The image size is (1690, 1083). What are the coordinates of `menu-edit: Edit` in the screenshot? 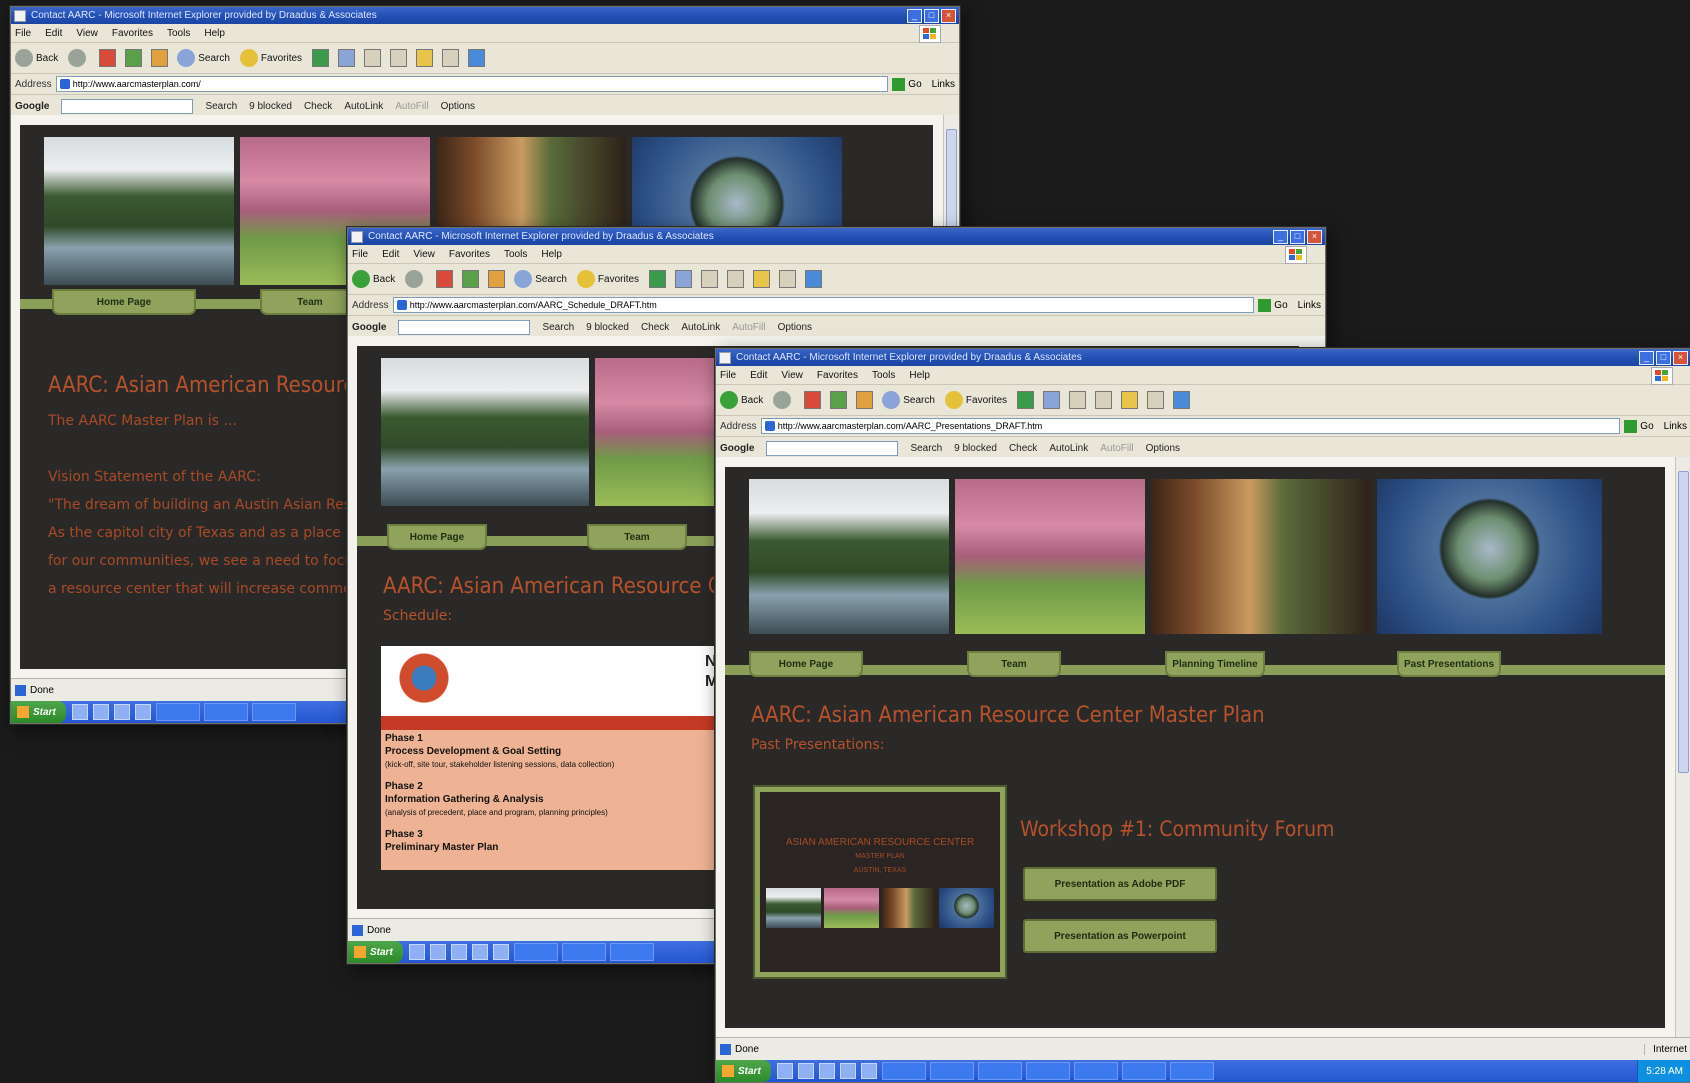 It's located at (390, 254).